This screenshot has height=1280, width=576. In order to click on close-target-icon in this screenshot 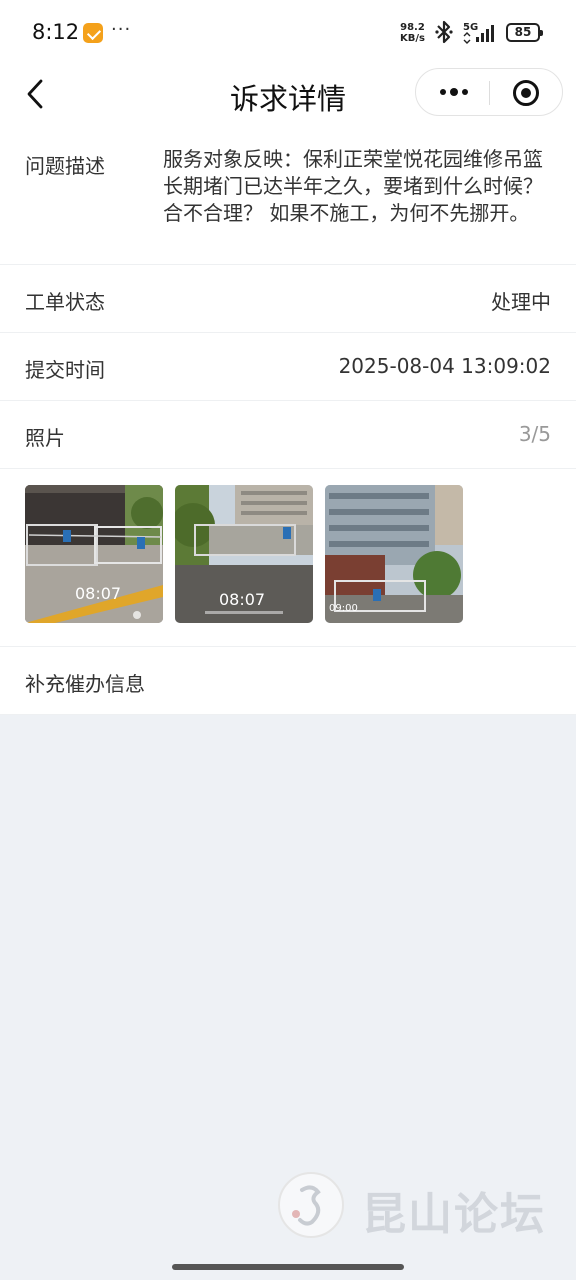, I will do `click(526, 93)`.